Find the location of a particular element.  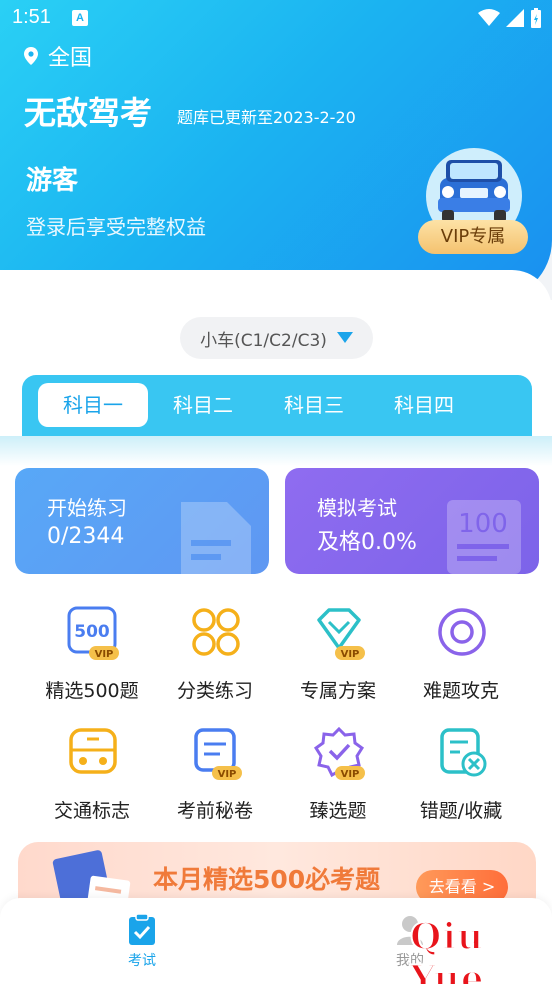

badge-check-vip-icon: VIP is located at coordinates (339, 753).